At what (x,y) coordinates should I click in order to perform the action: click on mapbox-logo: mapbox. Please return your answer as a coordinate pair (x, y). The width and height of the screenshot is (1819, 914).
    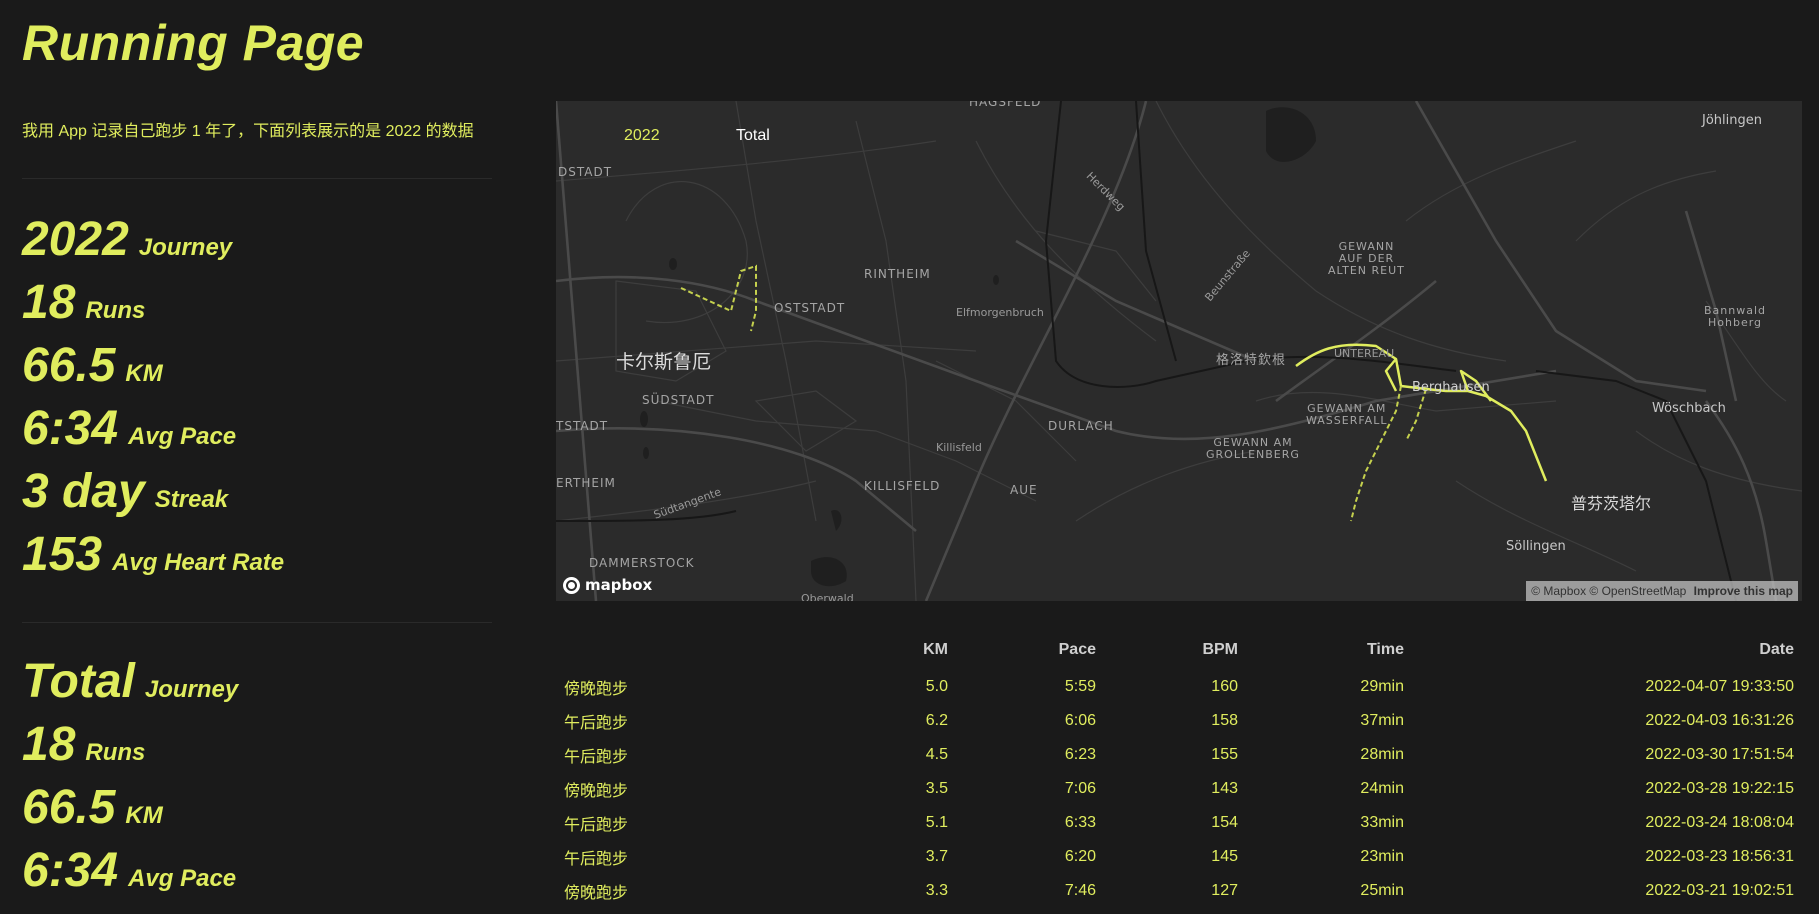
    Looking at the image, I should click on (607, 585).